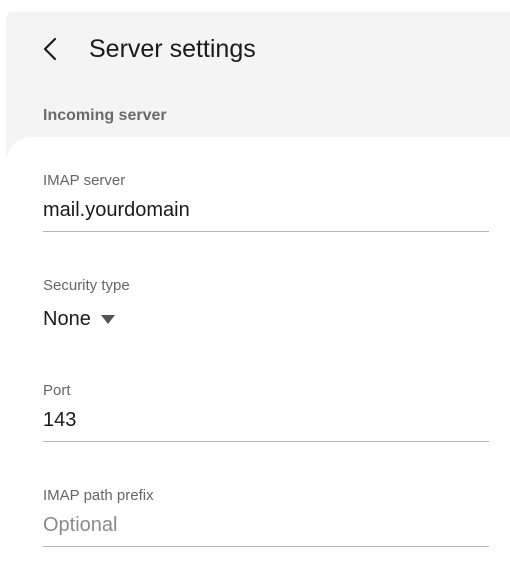 The height and width of the screenshot is (585, 510). I want to click on port-label: Port, so click(57, 390).